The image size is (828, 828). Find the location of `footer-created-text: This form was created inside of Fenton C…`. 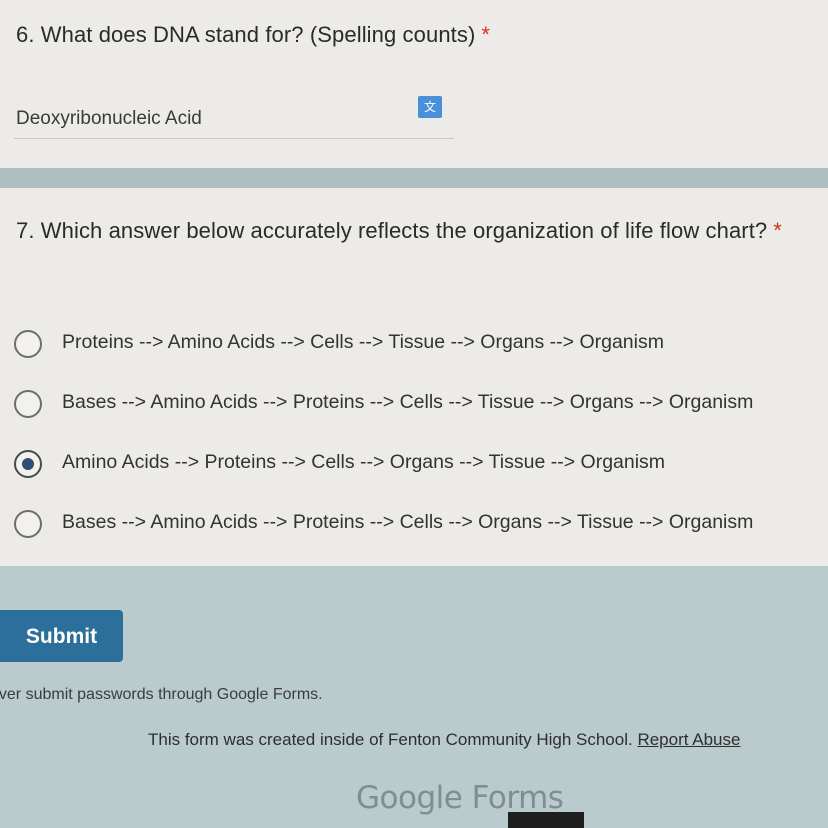

footer-created-text: This form was created inside of Fenton C… is located at coordinates (390, 739).